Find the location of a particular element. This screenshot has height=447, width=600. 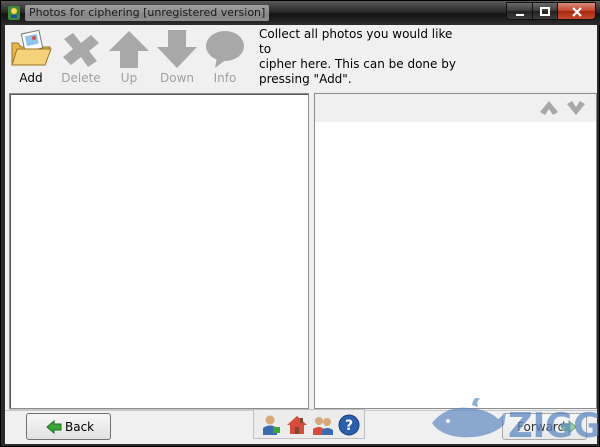

maximize-icon is located at coordinates (545, 11).